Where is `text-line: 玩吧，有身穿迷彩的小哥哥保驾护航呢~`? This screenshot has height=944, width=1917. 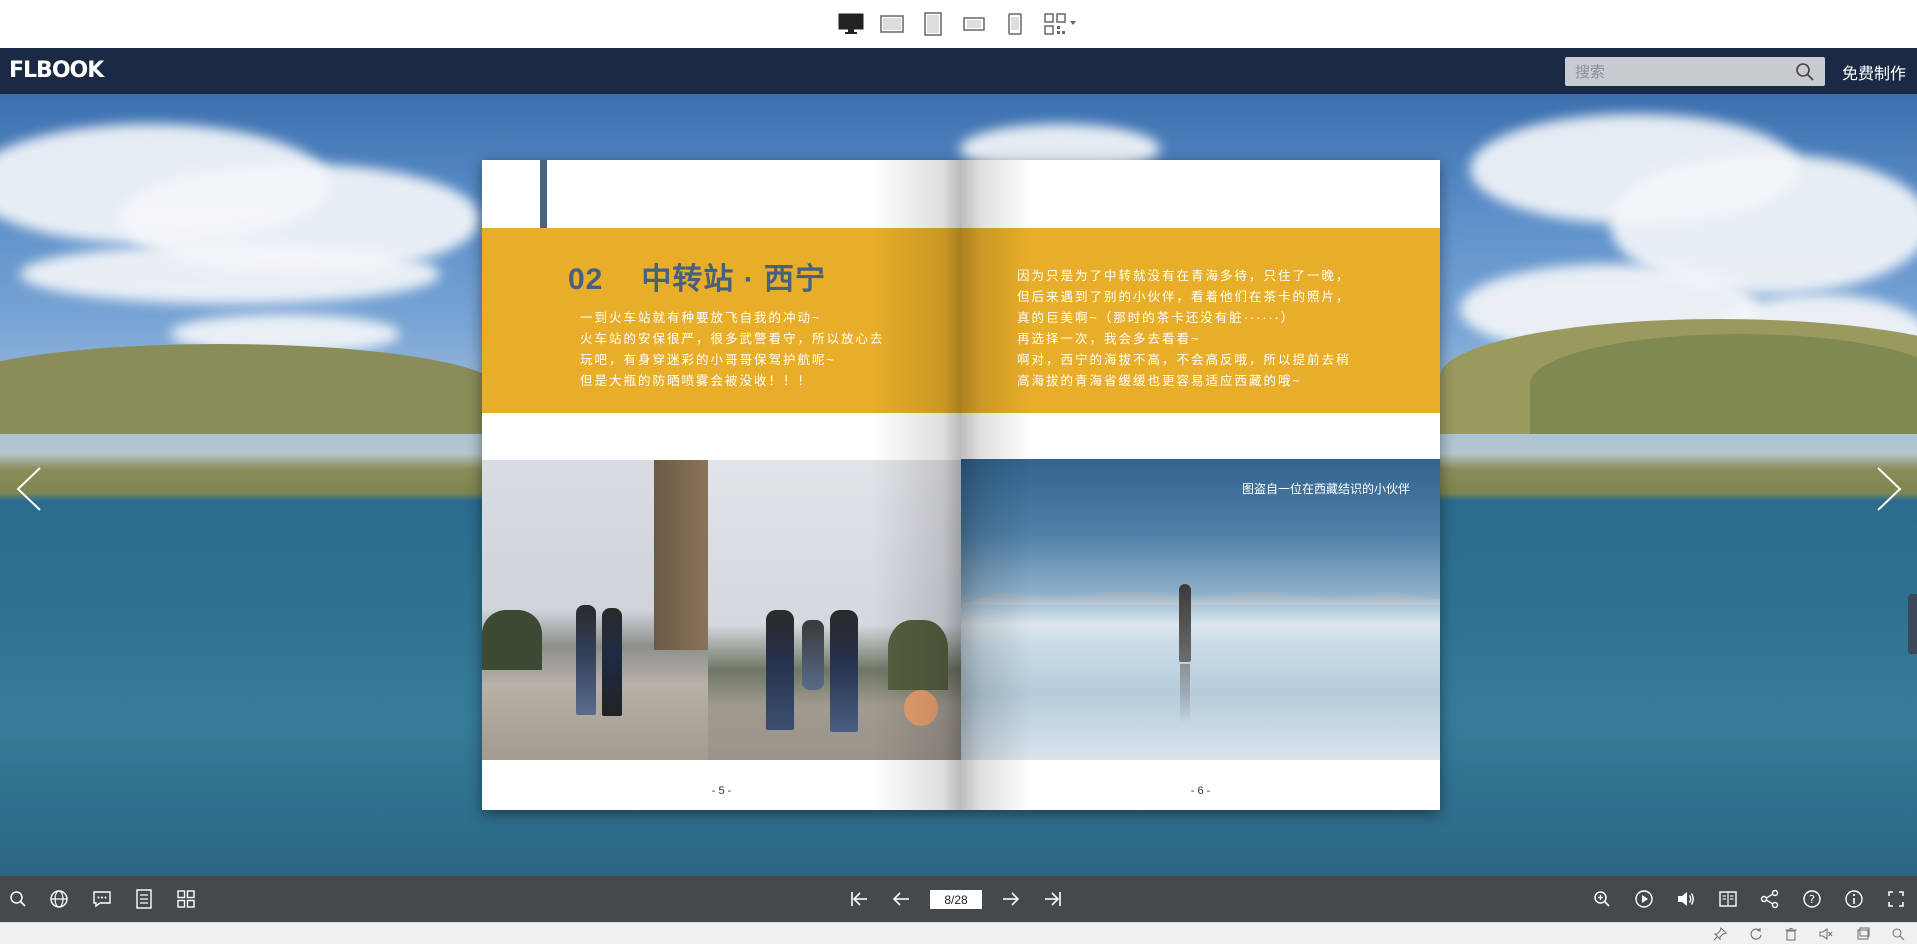
text-line: 玩吧，有身穿迷彩的小哥哥保驾护航呢~ is located at coordinates (708, 360).